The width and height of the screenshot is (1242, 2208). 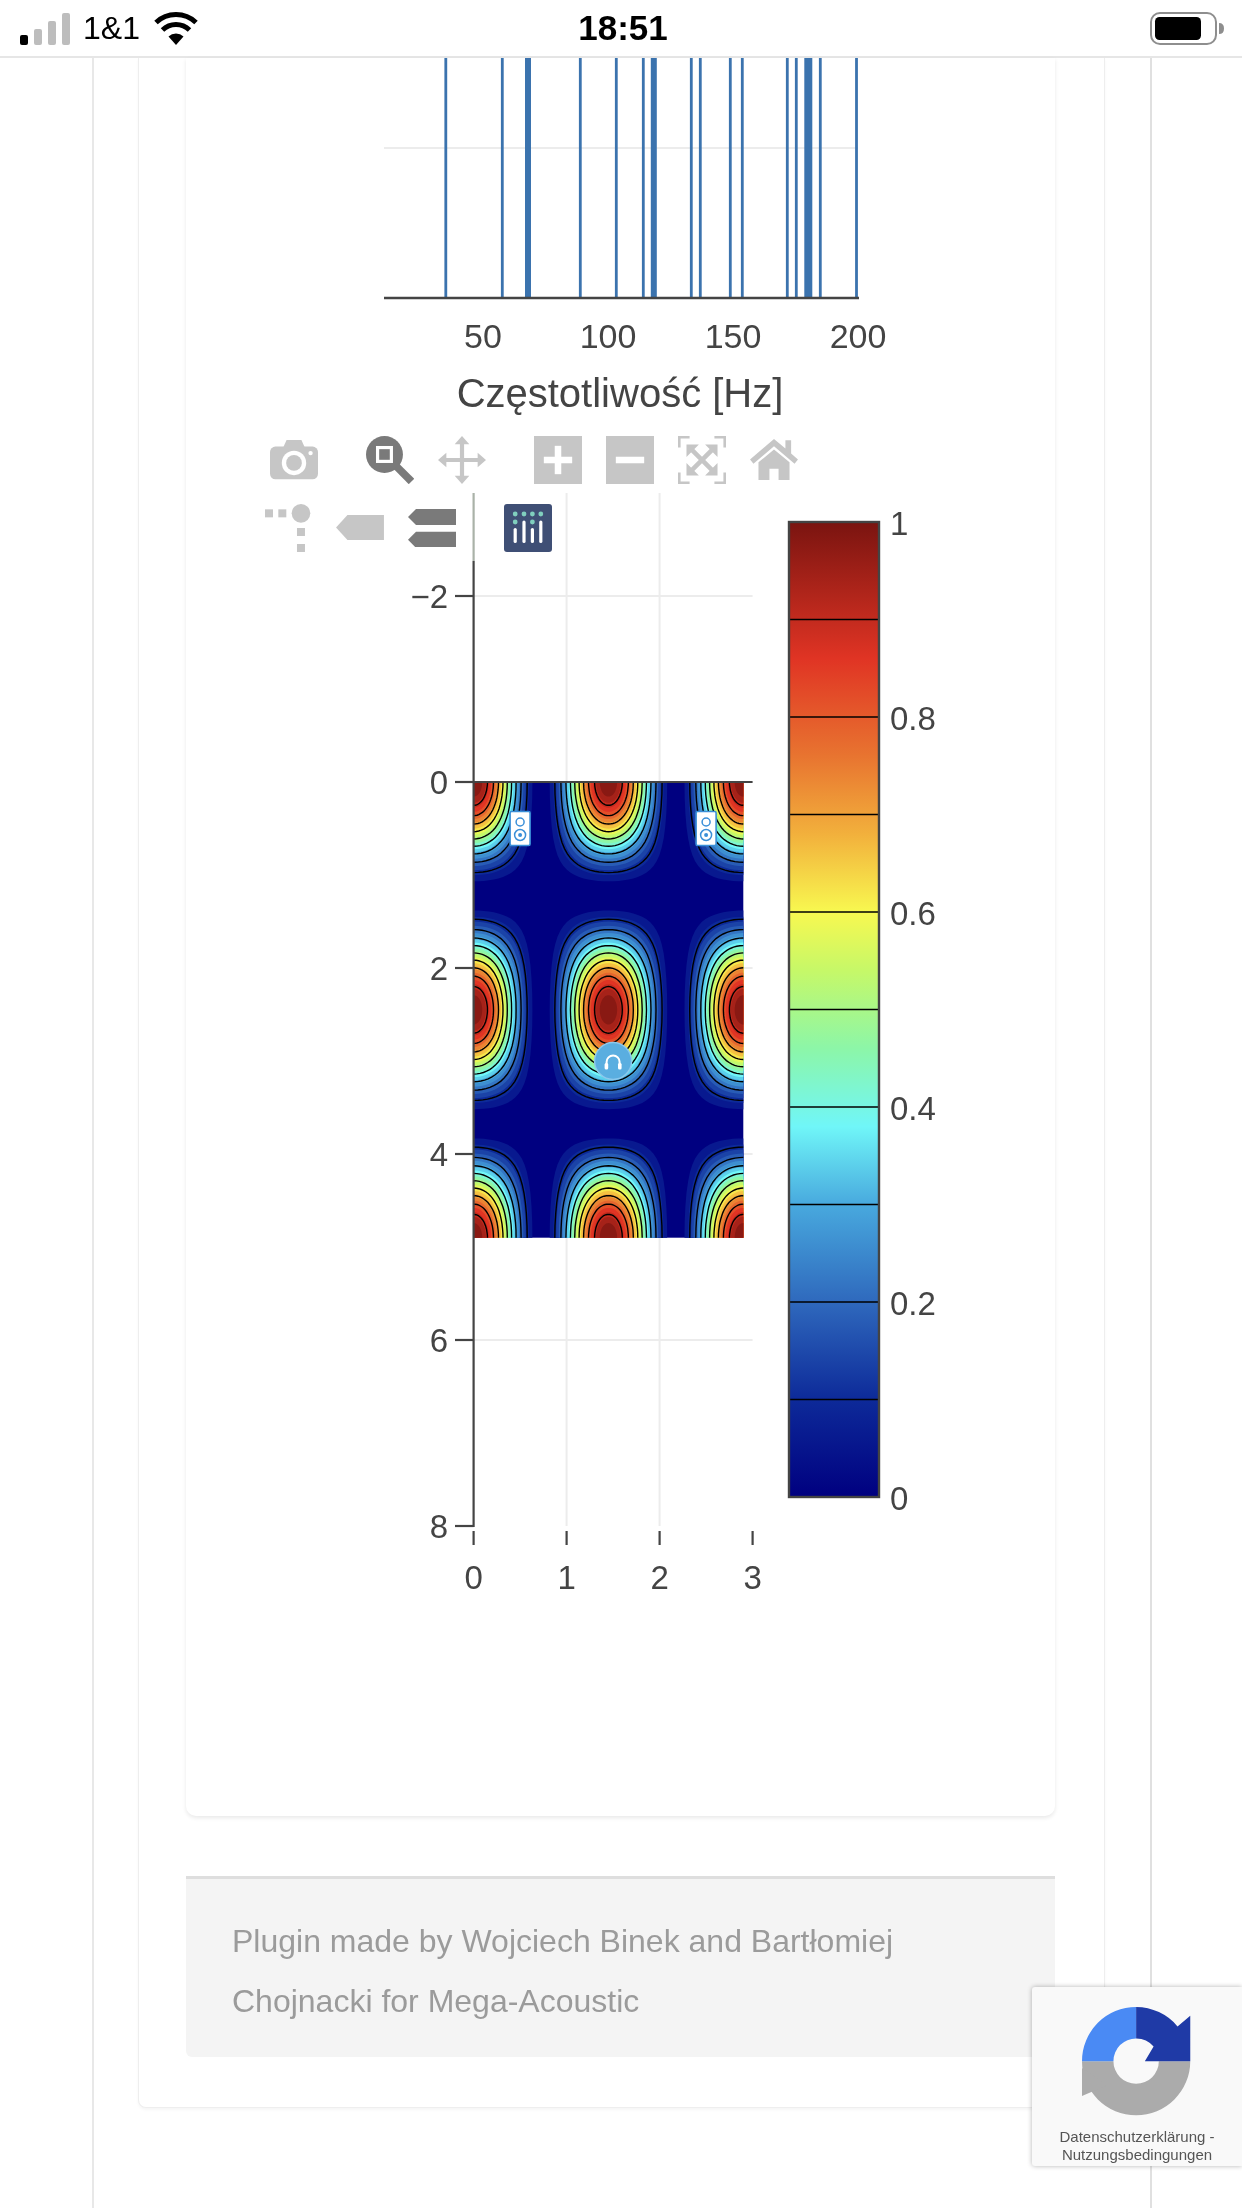 I want to click on headphones-icon, so click(x=613, y=1061).